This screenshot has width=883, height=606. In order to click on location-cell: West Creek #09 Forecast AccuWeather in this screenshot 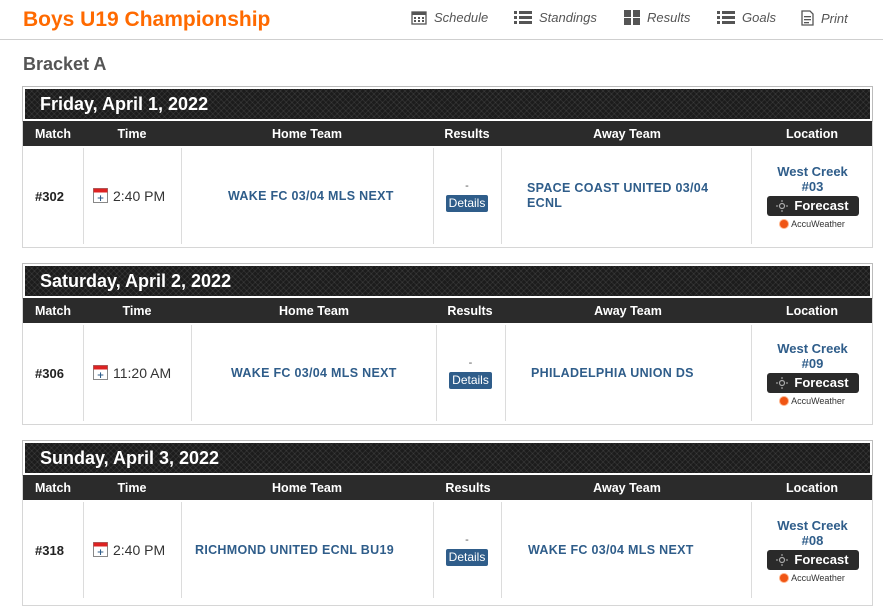, I will do `click(812, 373)`.